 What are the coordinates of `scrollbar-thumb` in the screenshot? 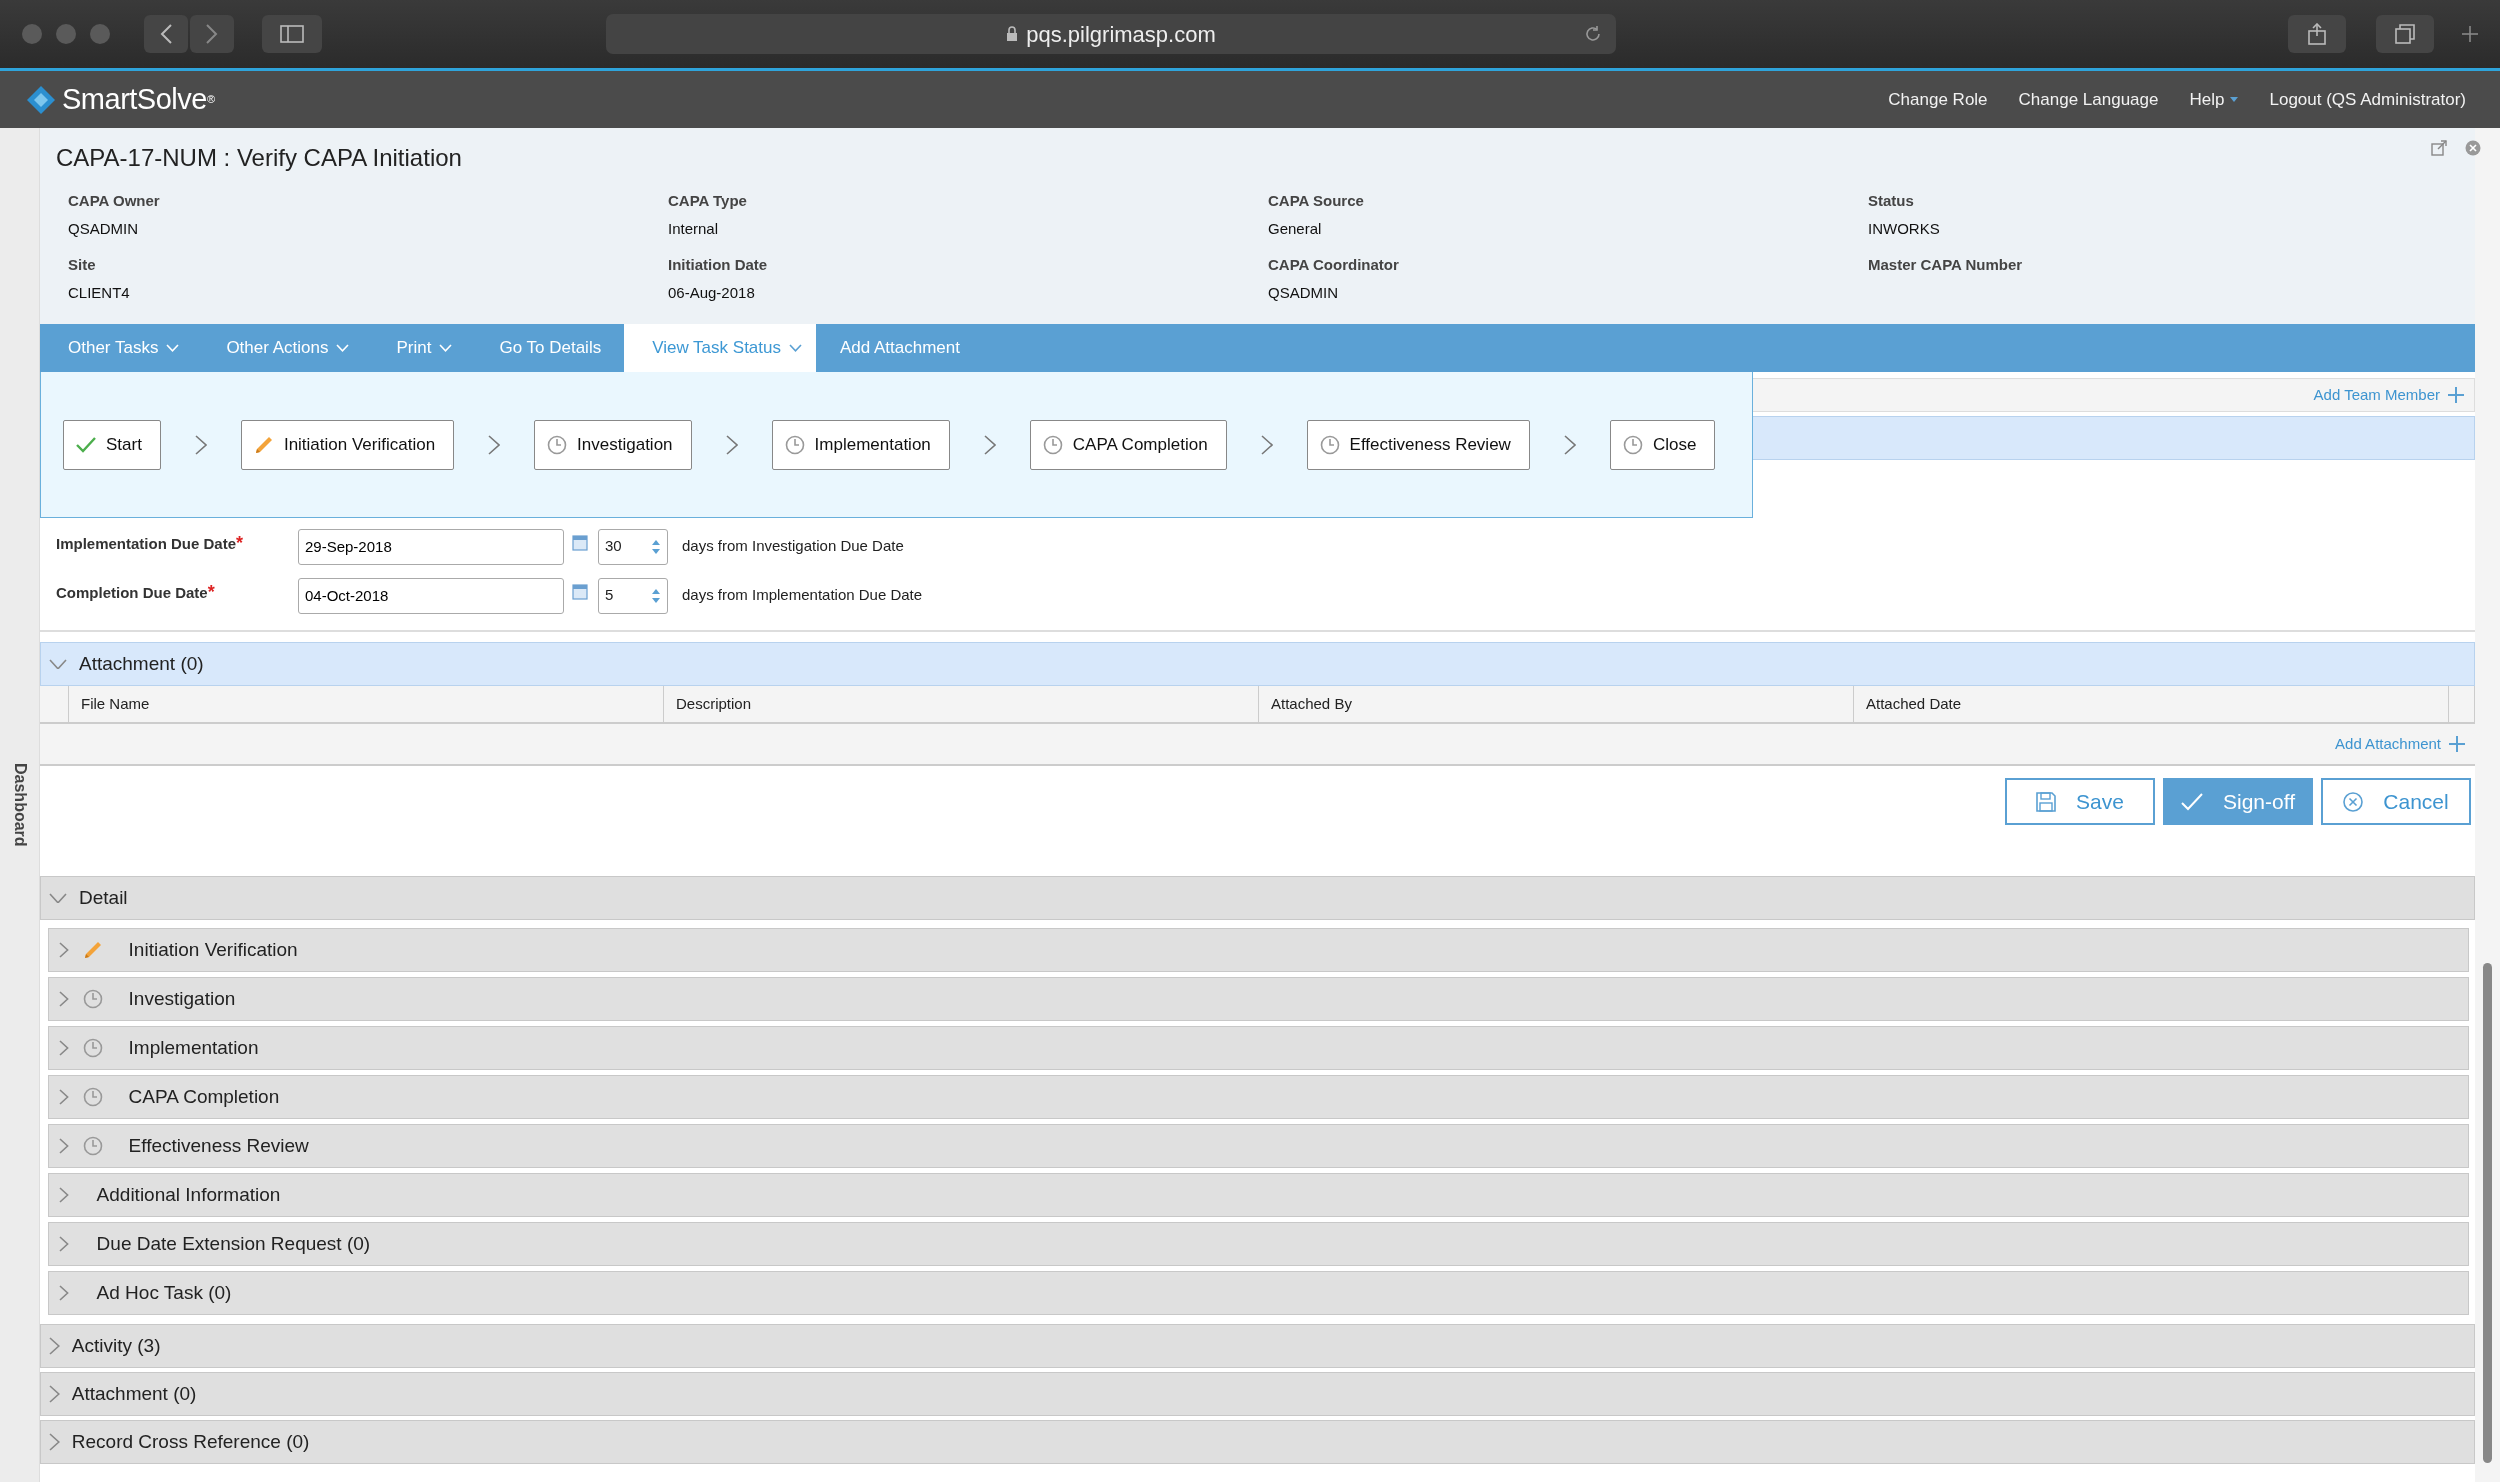 It's located at (2487, 1213).